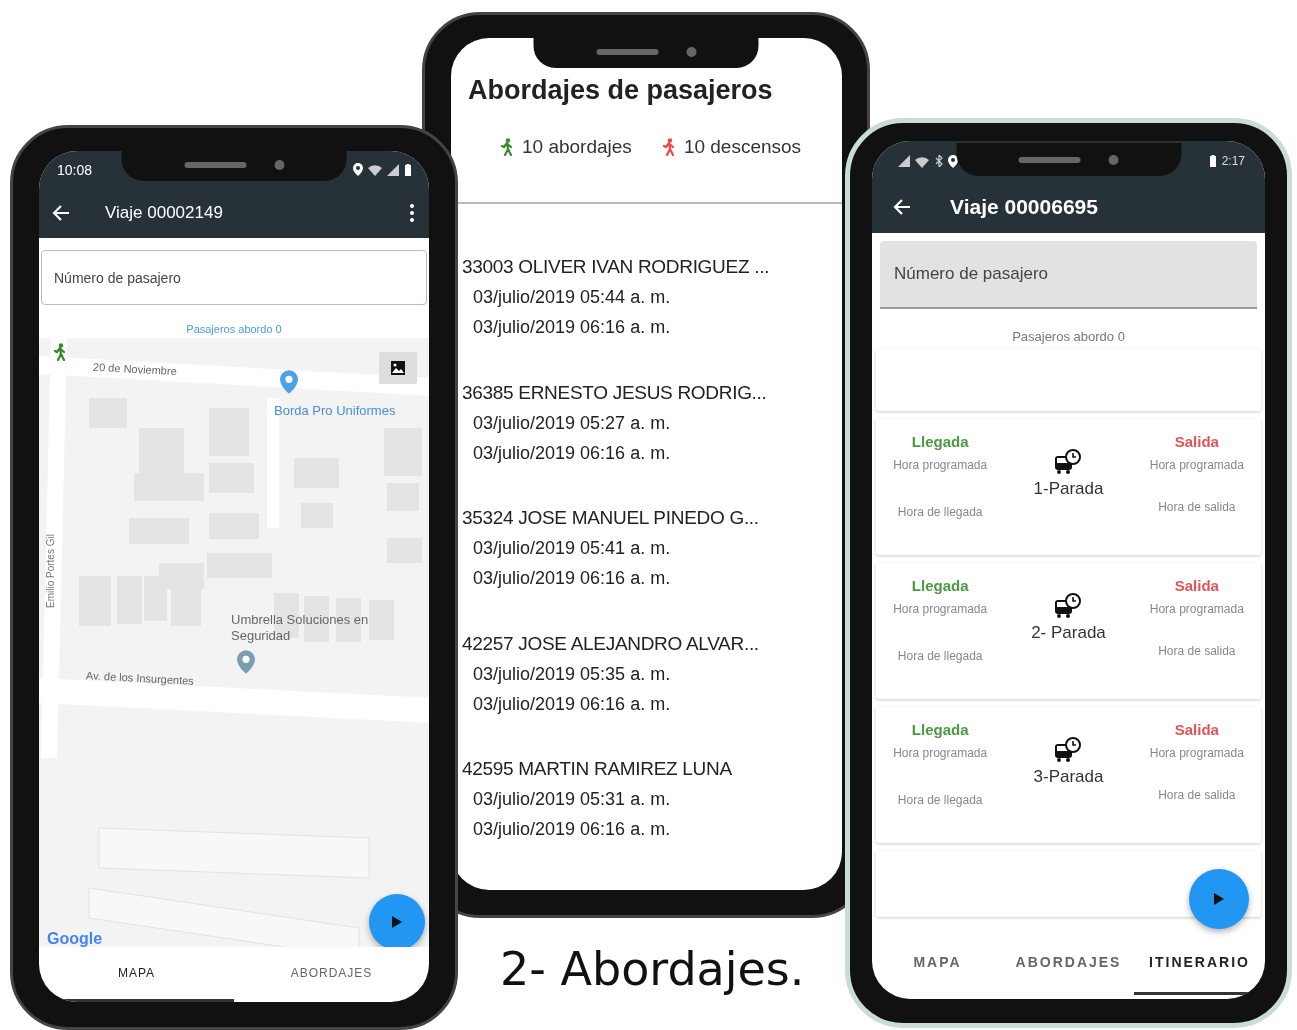  Describe the element at coordinates (597, 769) in the screenshot. I see `passenger-name: 42595 MARTIN RAMIREZ LUNA` at that location.